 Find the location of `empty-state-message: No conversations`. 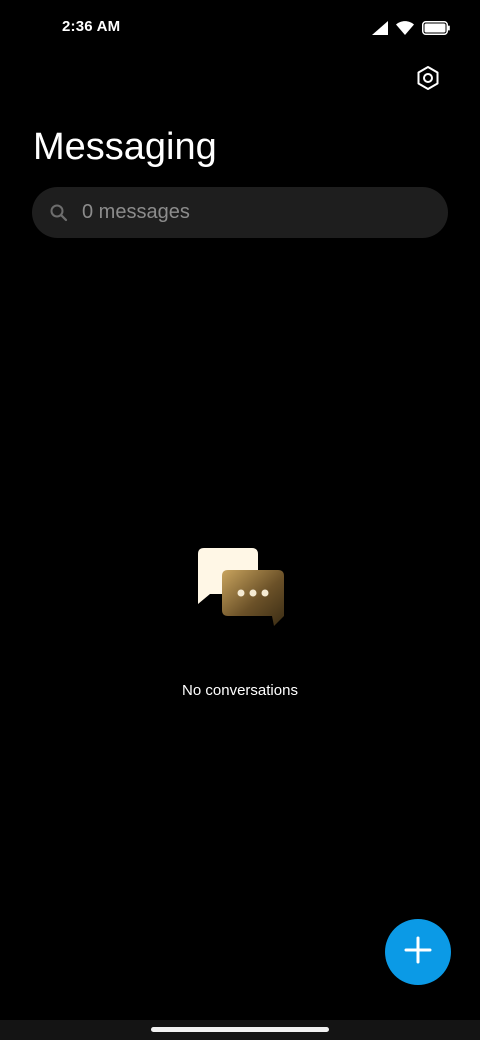

empty-state-message: No conversations is located at coordinates (240, 690).